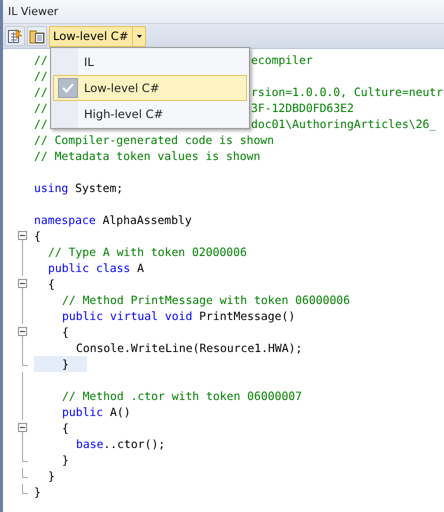 Image resolution: width=444 pixels, height=512 pixels. I want to click on code-line: public virtual void PrintMessage(), so click(179, 316).